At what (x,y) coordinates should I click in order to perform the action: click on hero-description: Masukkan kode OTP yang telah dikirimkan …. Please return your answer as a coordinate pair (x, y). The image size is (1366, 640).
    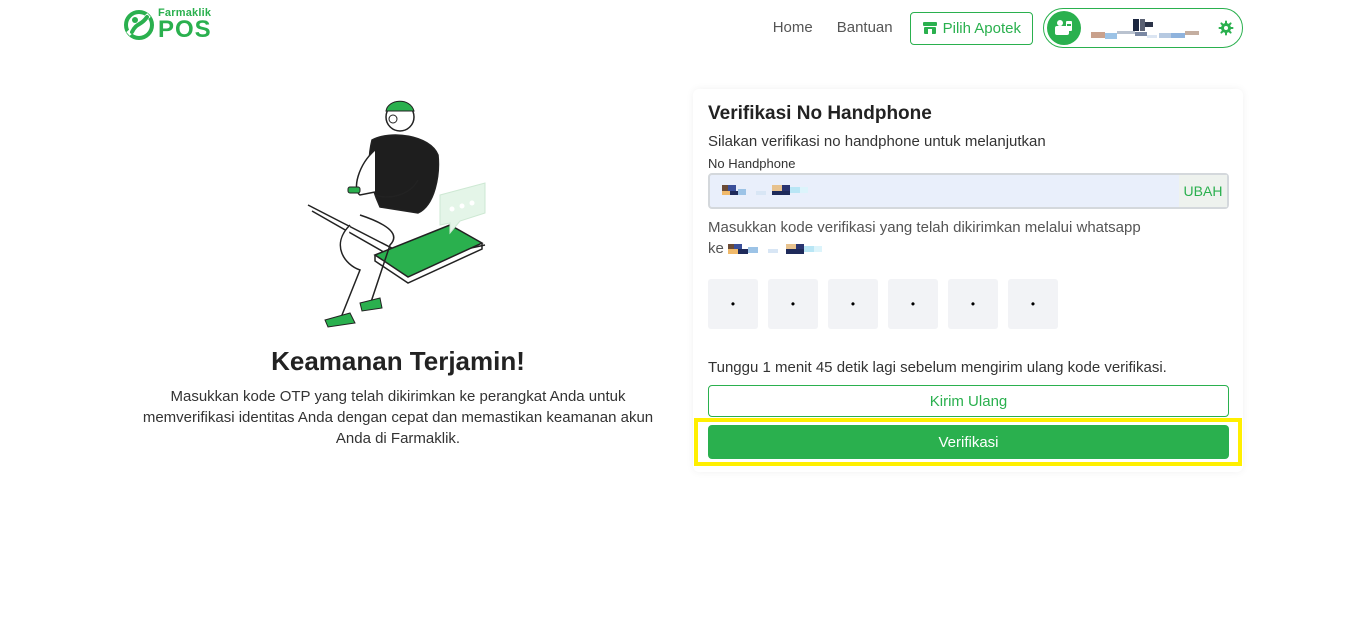
    Looking at the image, I should click on (398, 417).